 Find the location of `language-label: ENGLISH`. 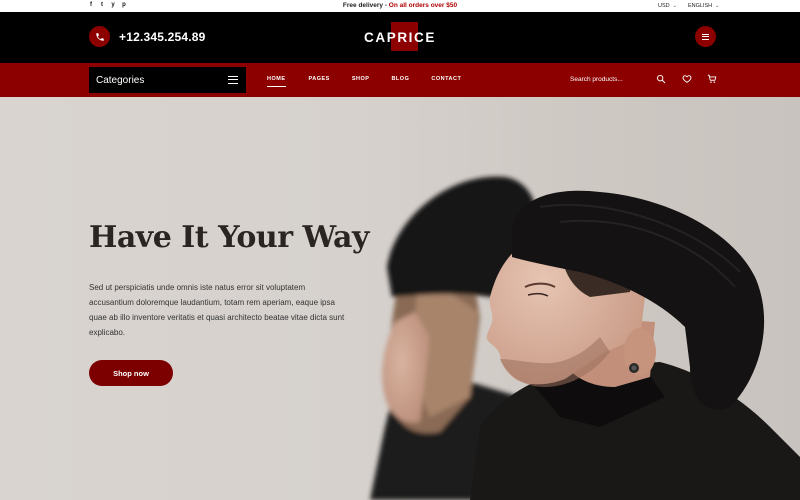

language-label: ENGLISH is located at coordinates (700, 5).